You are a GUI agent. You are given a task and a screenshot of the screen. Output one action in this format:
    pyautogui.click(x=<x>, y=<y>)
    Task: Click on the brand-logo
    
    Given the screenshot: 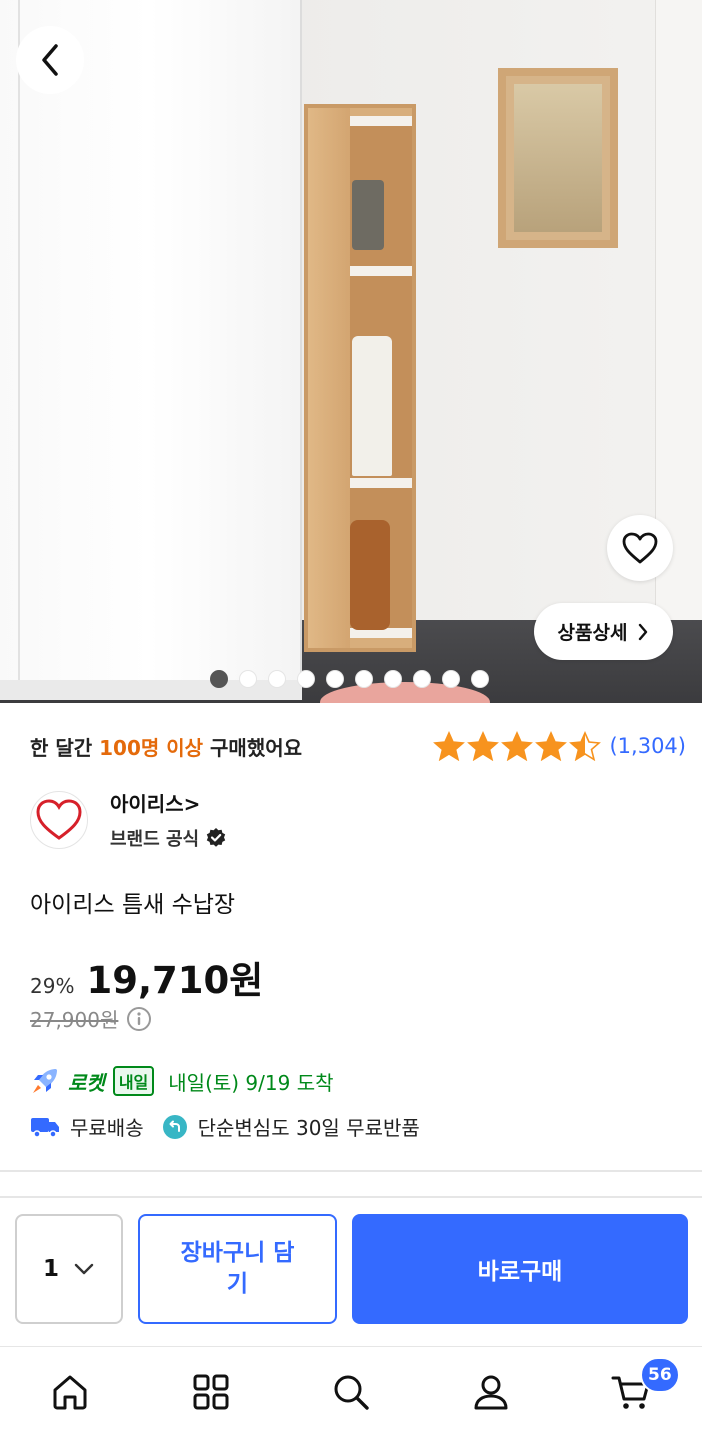 What is the action you would take?
    pyautogui.click(x=59, y=819)
    